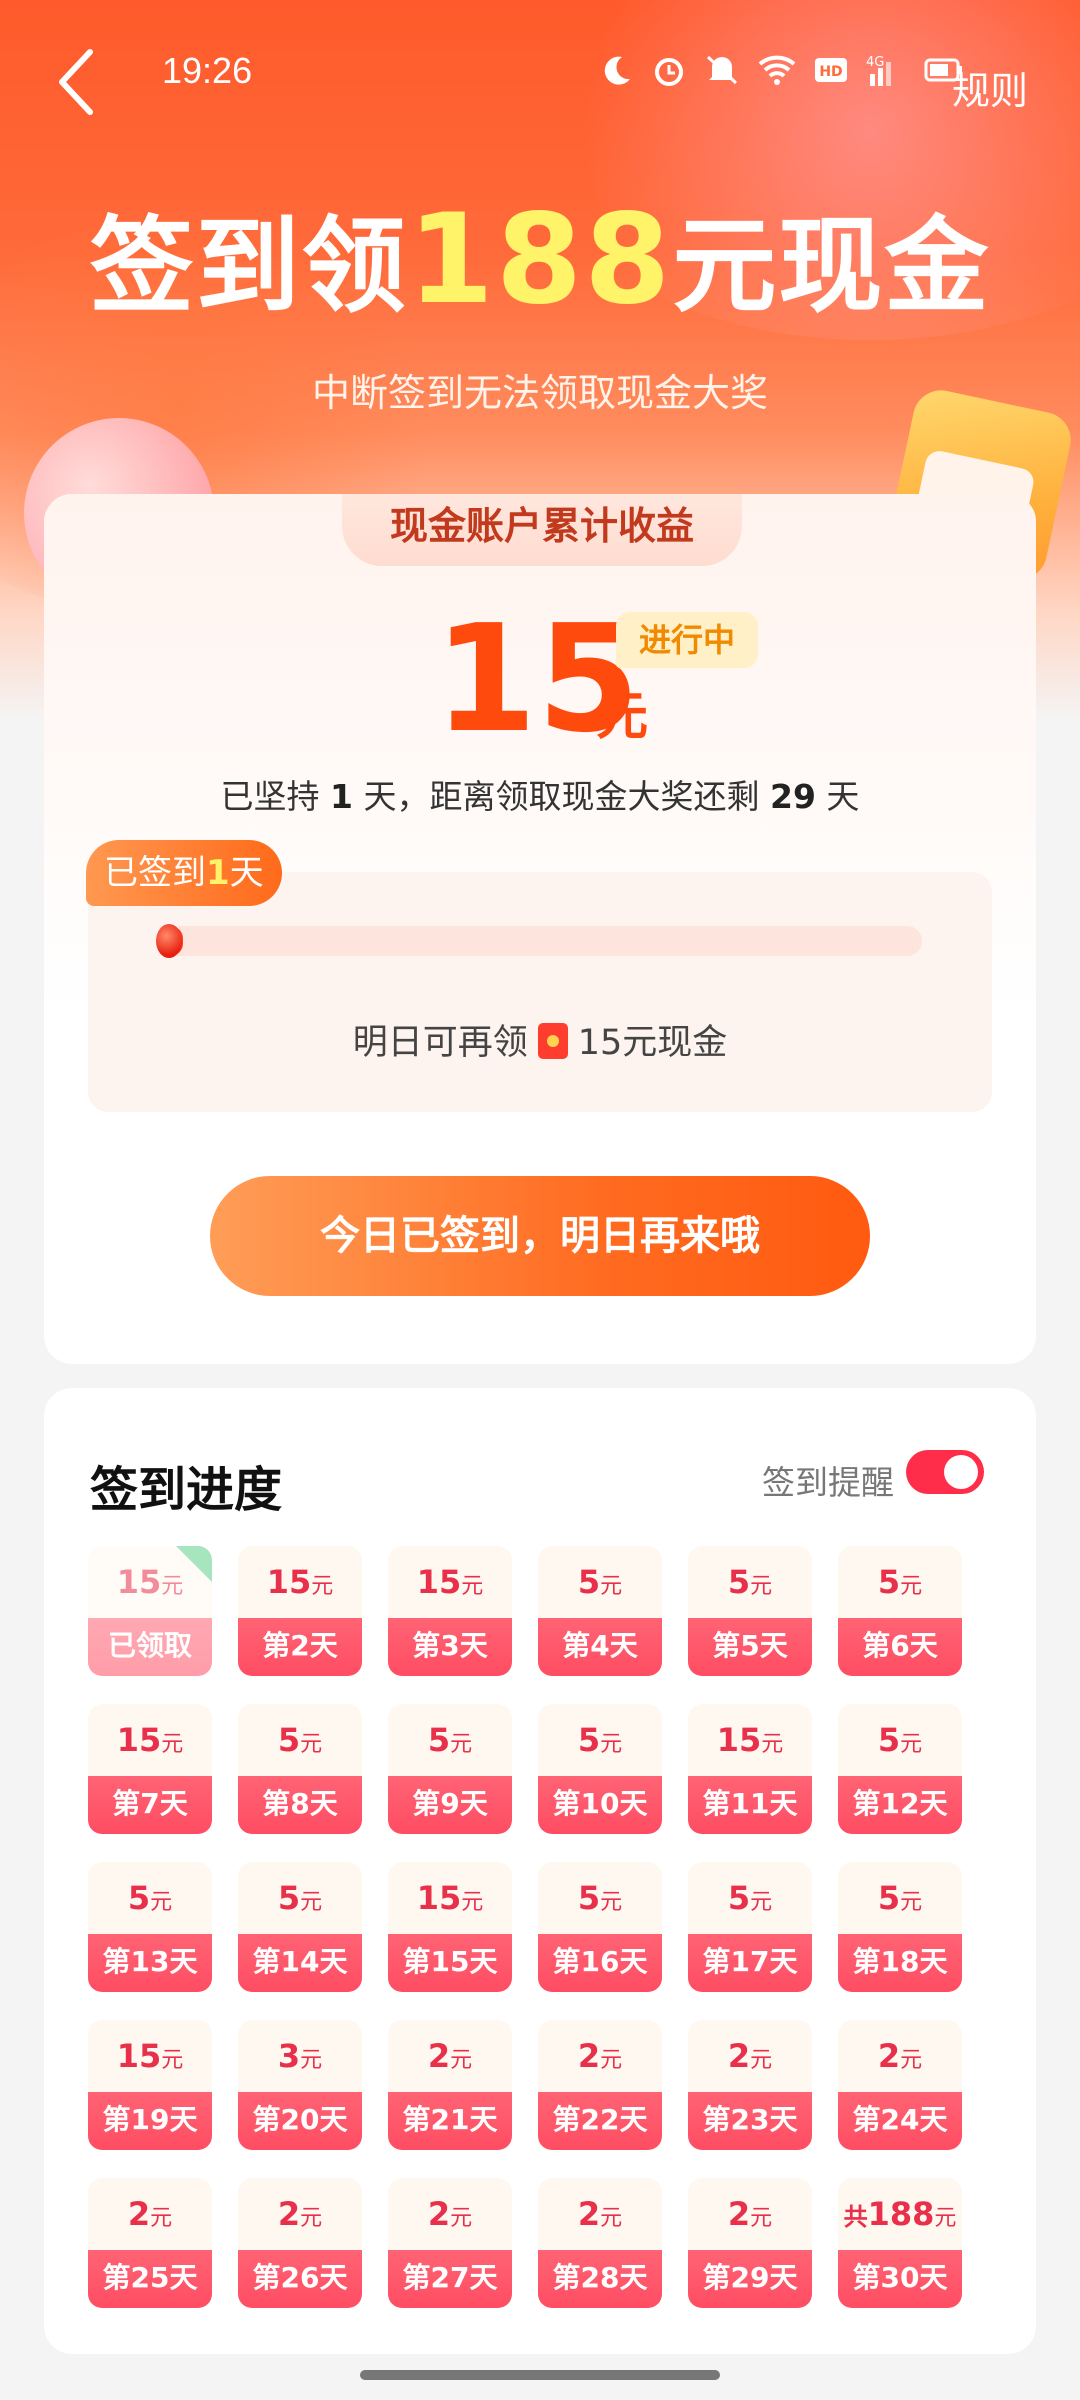 The height and width of the screenshot is (2400, 1080). Describe the element at coordinates (300, 2243) in the screenshot. I see `day-reward-cell: 第26天 2元` at that location.